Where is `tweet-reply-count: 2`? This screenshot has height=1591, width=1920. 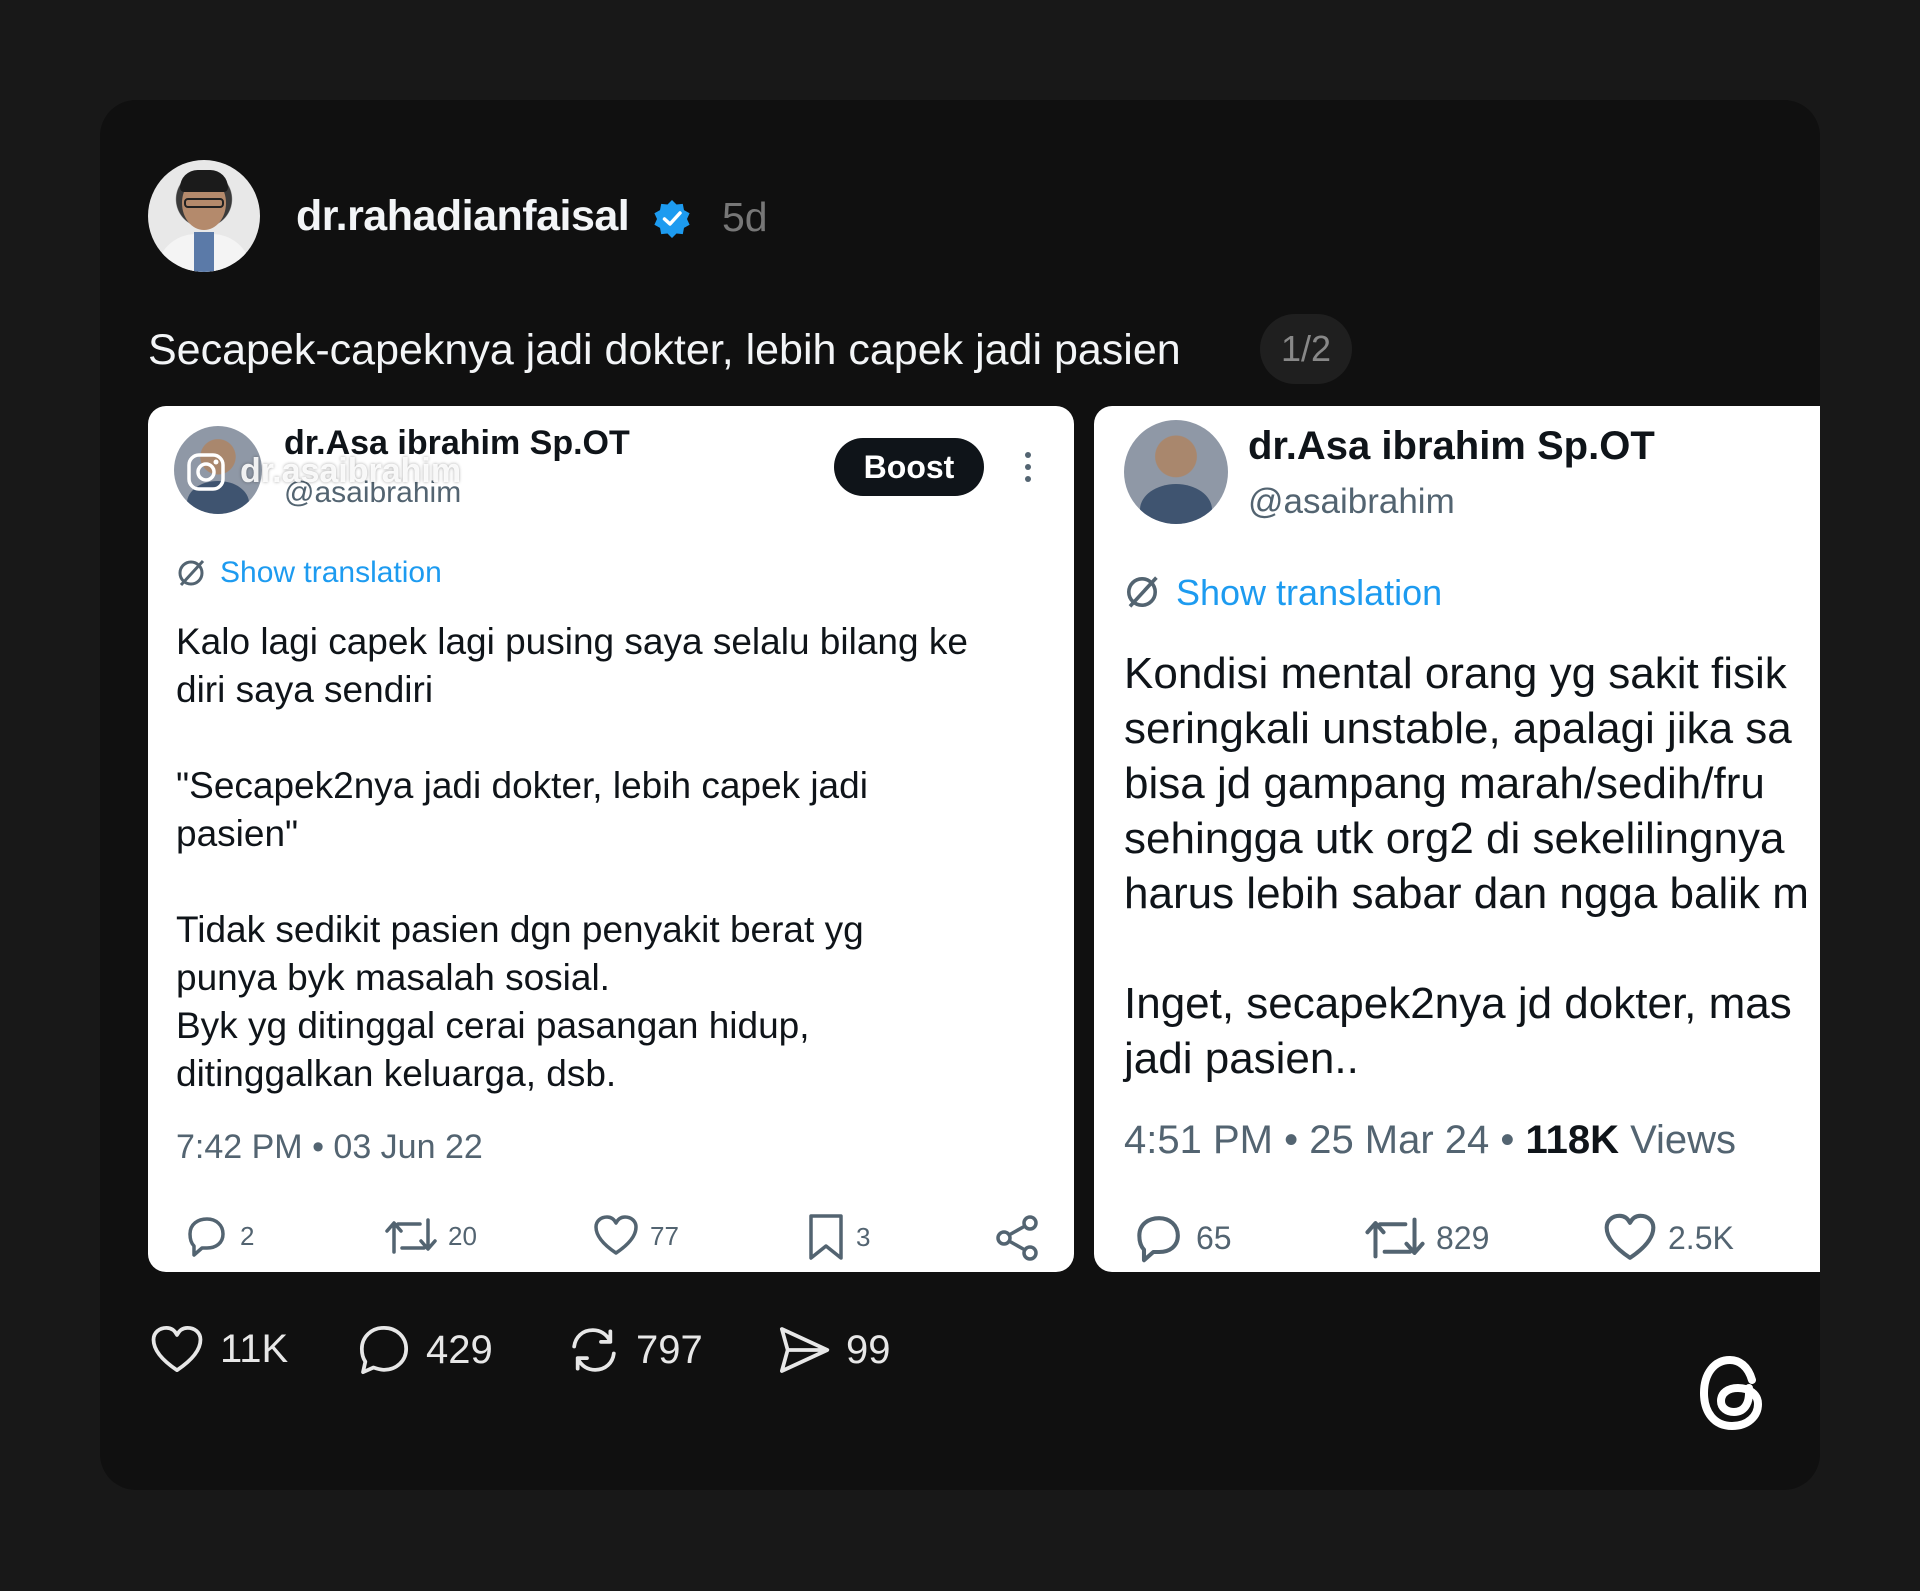 tweet-reply-count: 2 is located at coordinates (218, 1236).